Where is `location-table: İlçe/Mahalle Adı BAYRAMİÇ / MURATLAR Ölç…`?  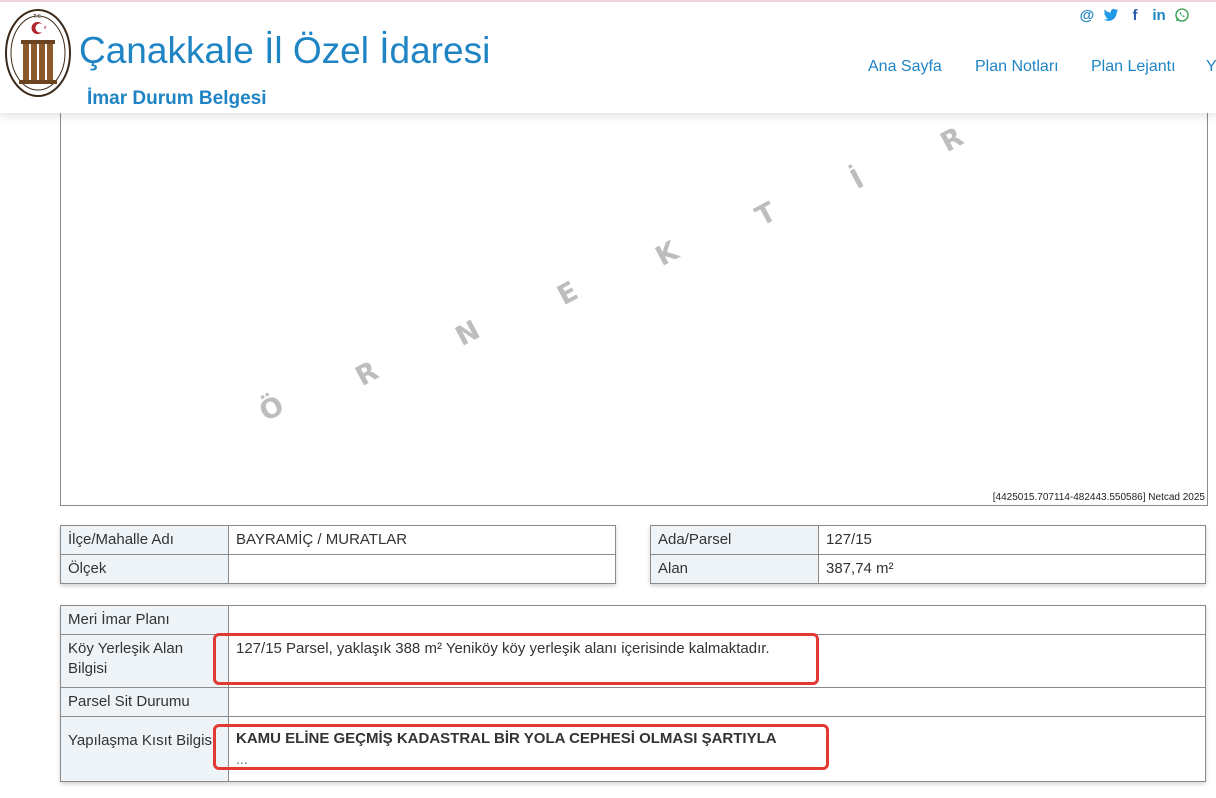
location-table: İlçe/Mahalle Adı BAYRAMİÇ / MURATLAR Ölç… is located at coordinates (338, 554).